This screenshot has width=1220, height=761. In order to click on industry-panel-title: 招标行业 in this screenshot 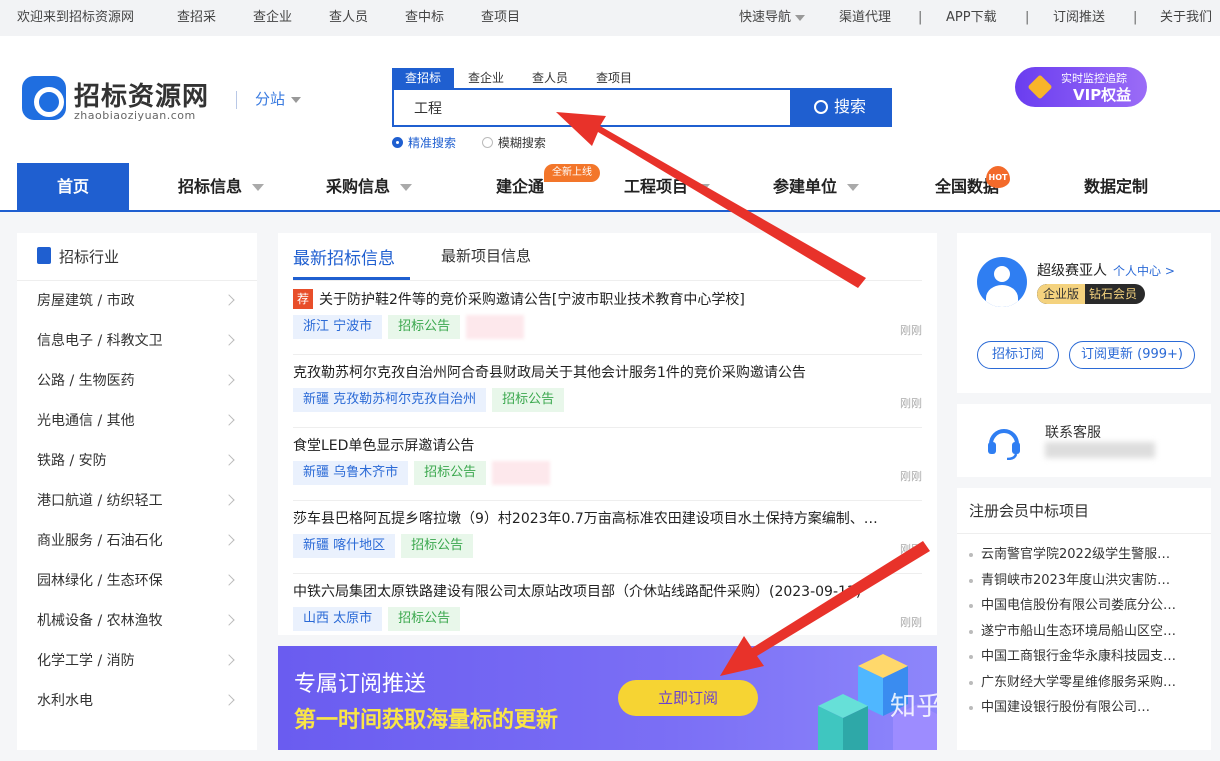, I will do `click(89, 257)`.